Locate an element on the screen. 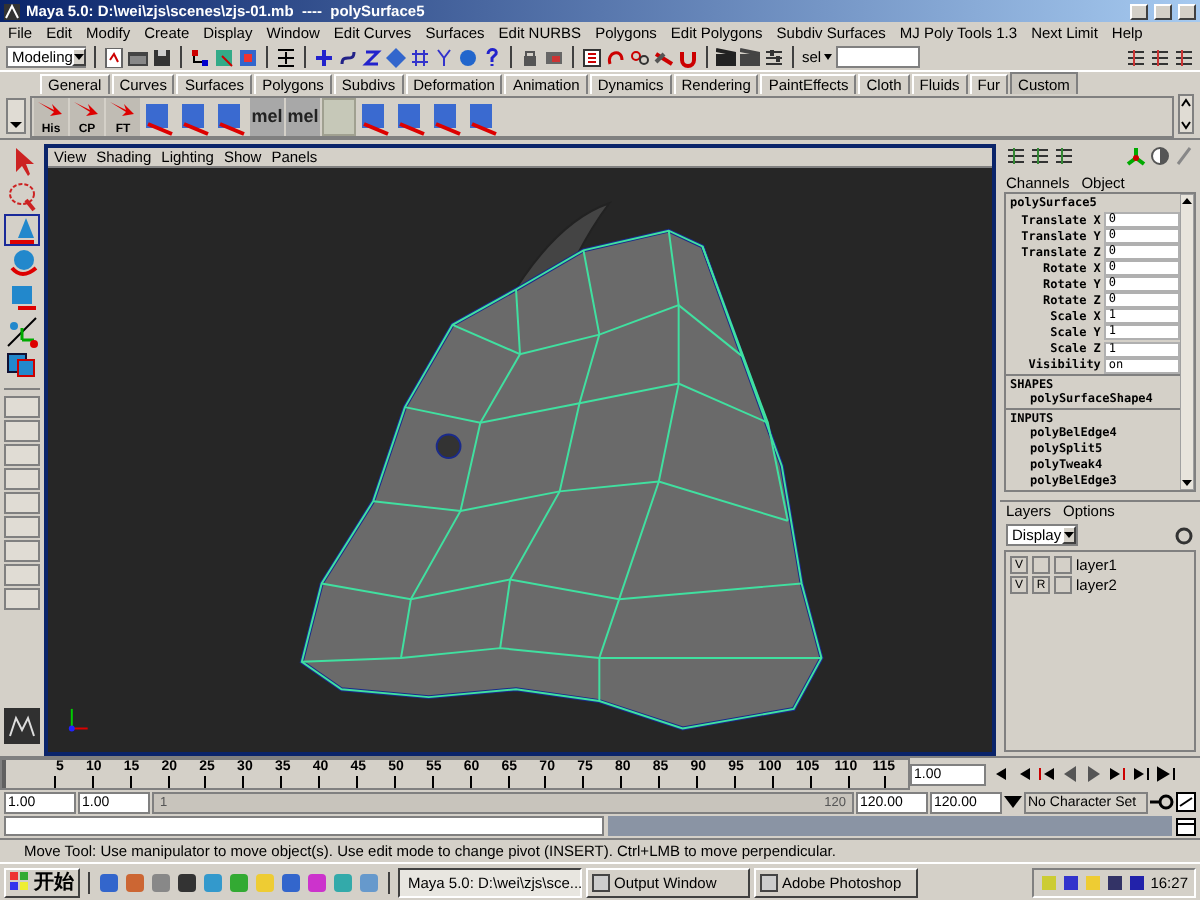 The width and height of the screenshot is (1200, 900). go-to-end-icon is located at coordinates (1166, 774).